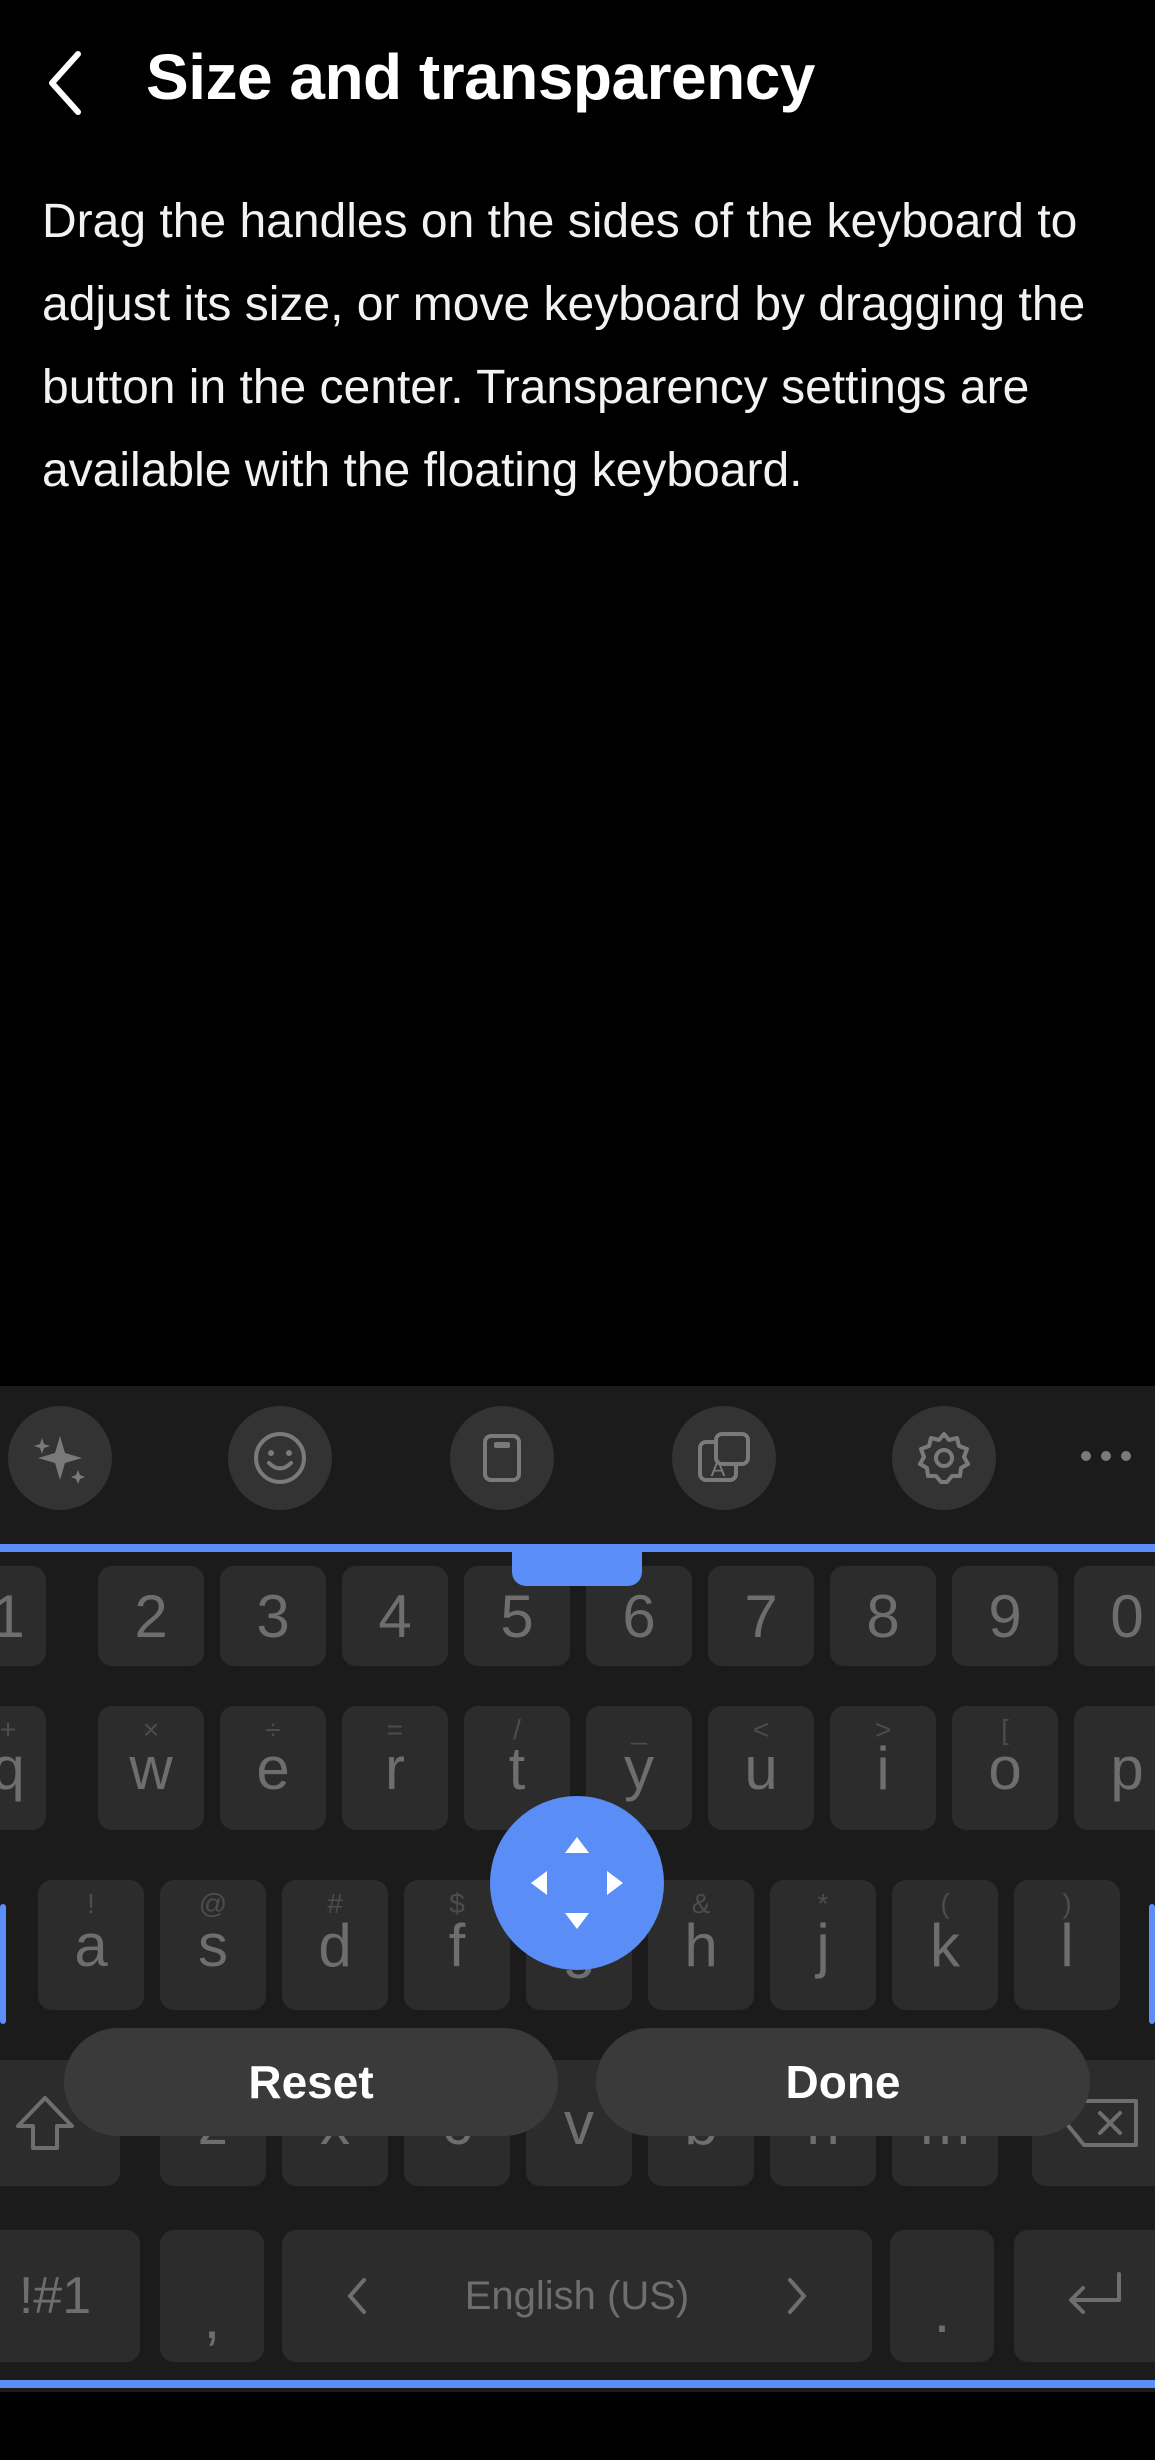  What do you see at coordinates (718, 1468) in the screenshot?
I see `svg-text: A` at bounding box center [718, 1468].